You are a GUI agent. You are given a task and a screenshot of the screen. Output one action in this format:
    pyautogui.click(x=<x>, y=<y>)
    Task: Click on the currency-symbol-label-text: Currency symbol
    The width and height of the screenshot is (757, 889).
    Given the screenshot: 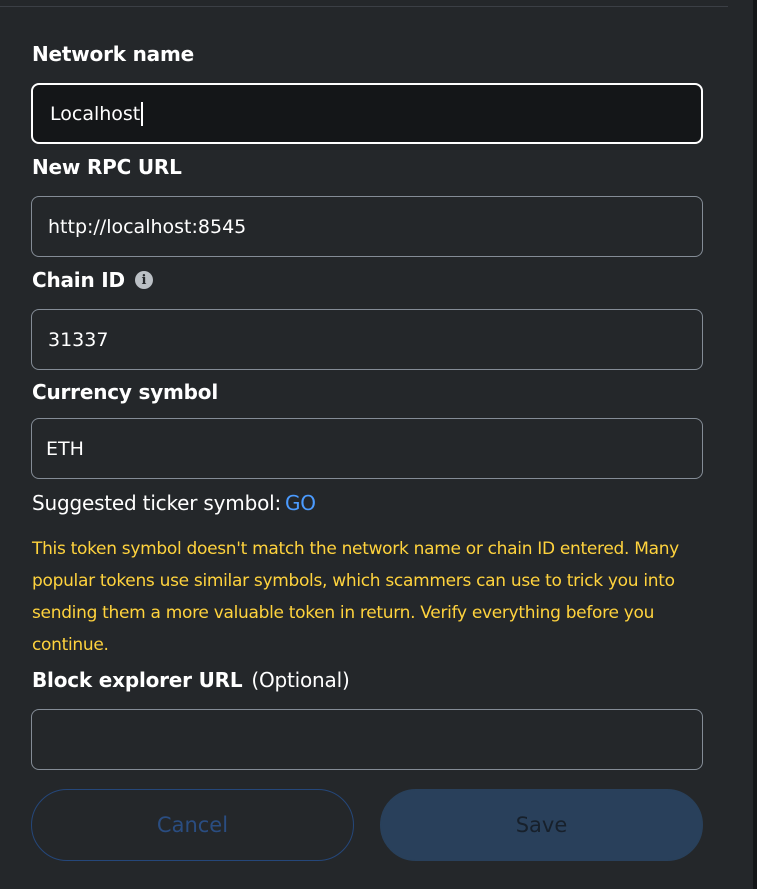 What is the action you would take?
    pyautogui.click(x=125, y=392)
    